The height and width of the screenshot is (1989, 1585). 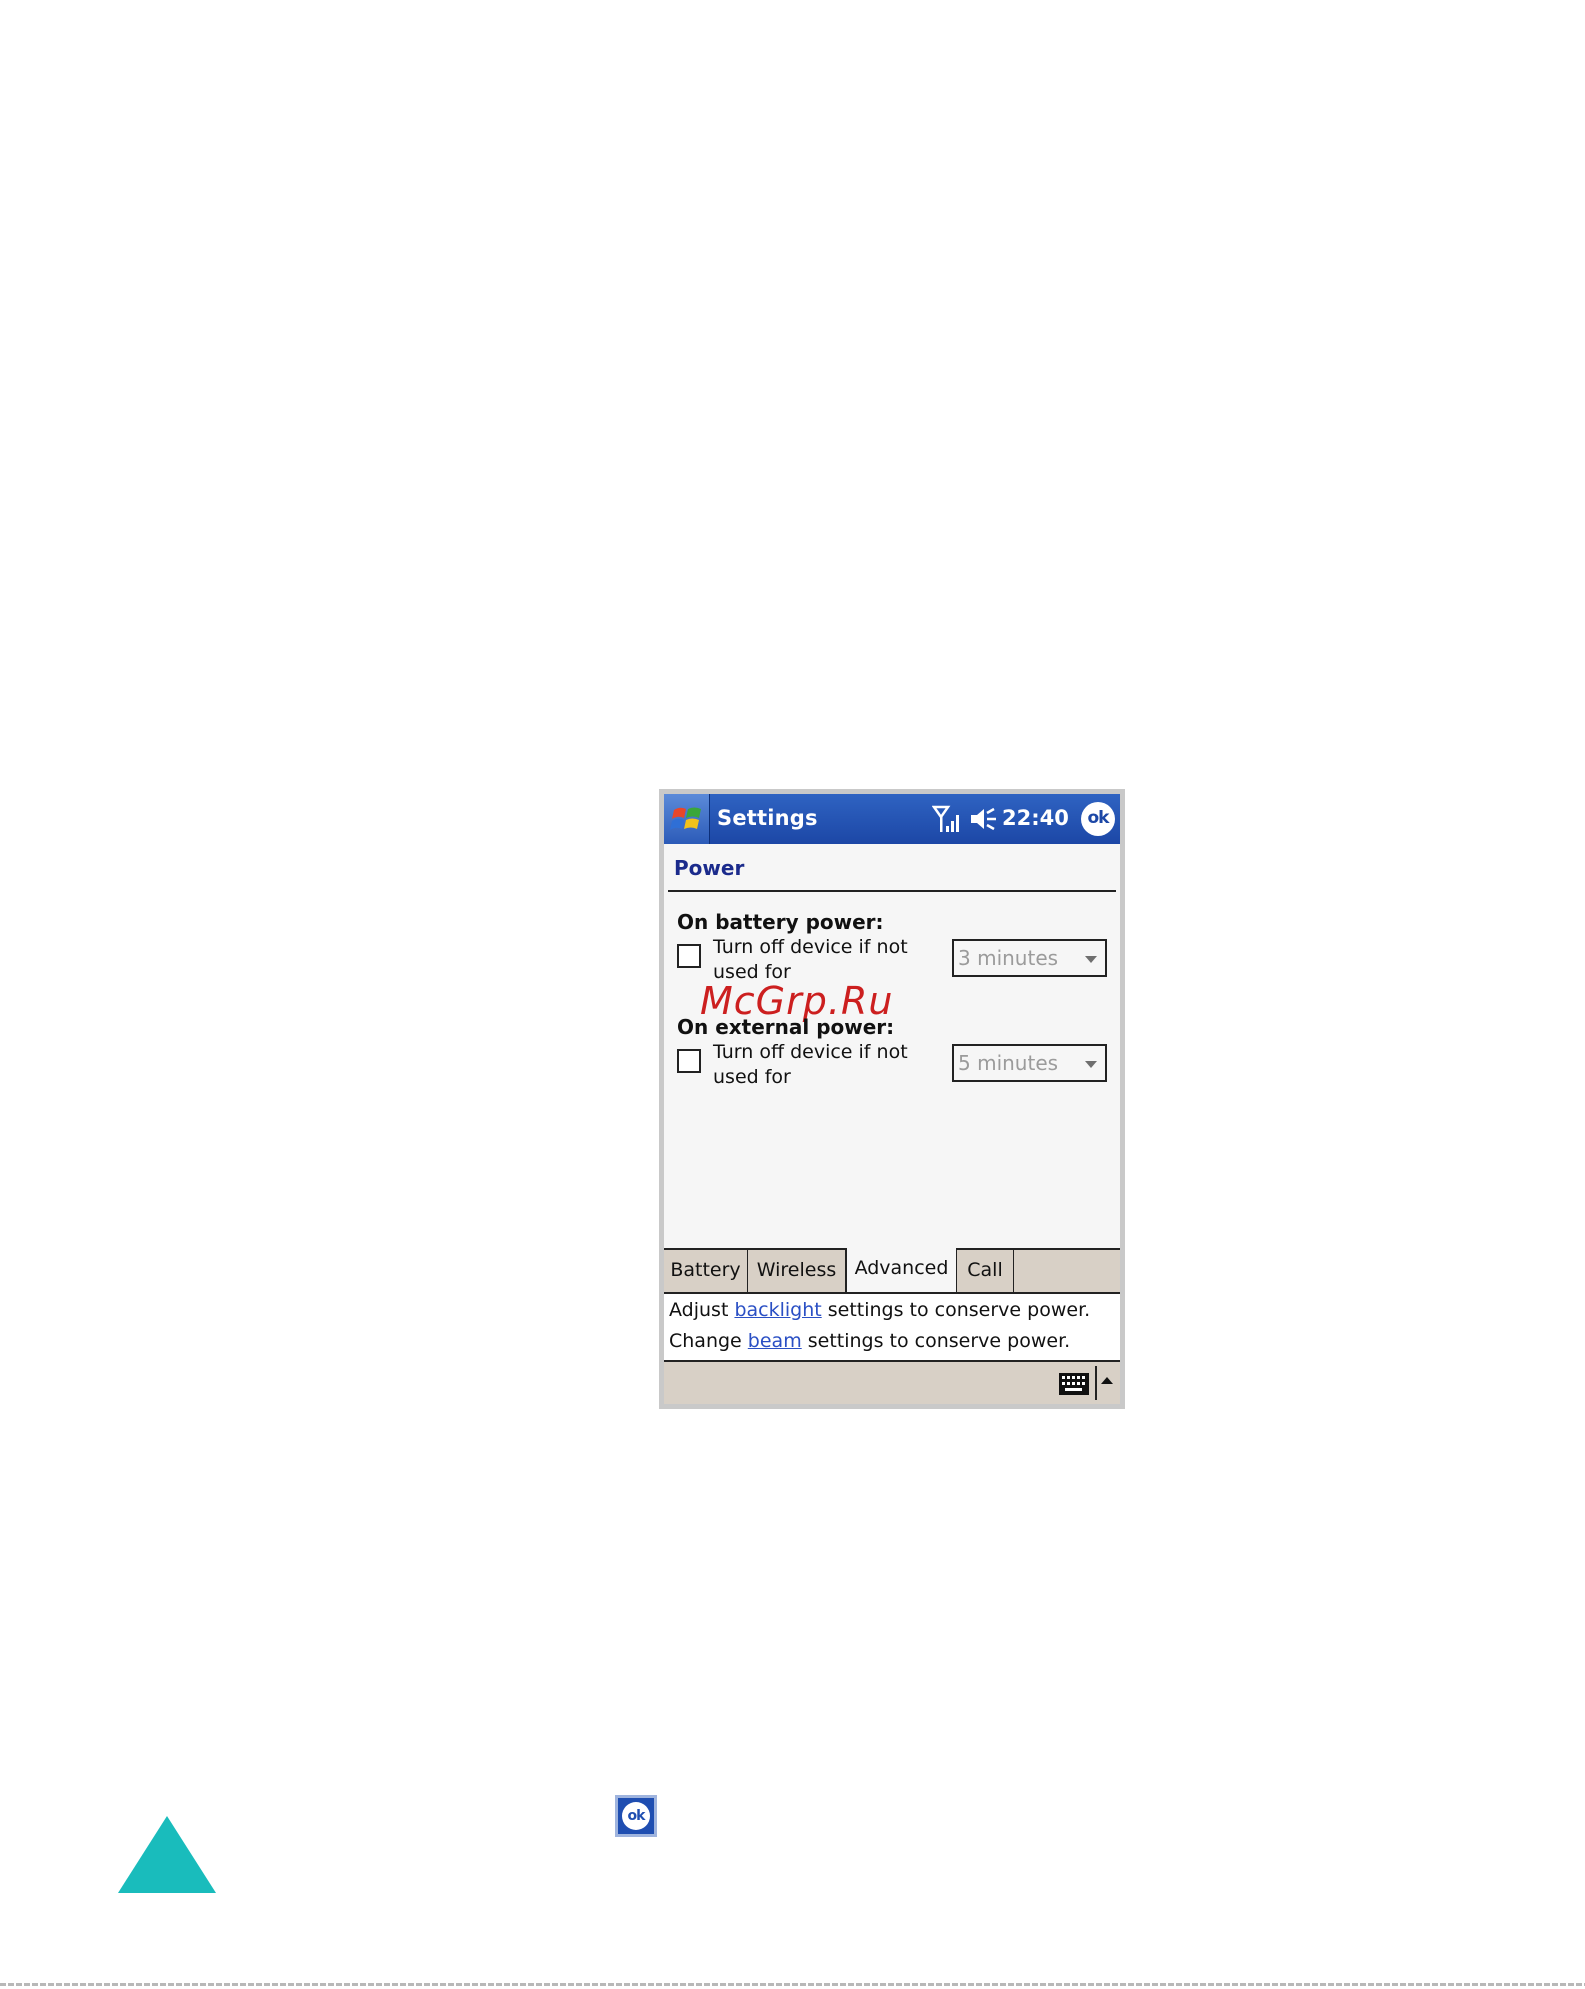 What do you see at coordinates (167, 1854) in the screenshot?
I see `teal-triangle-icon` at bounding box center [167, 1854].